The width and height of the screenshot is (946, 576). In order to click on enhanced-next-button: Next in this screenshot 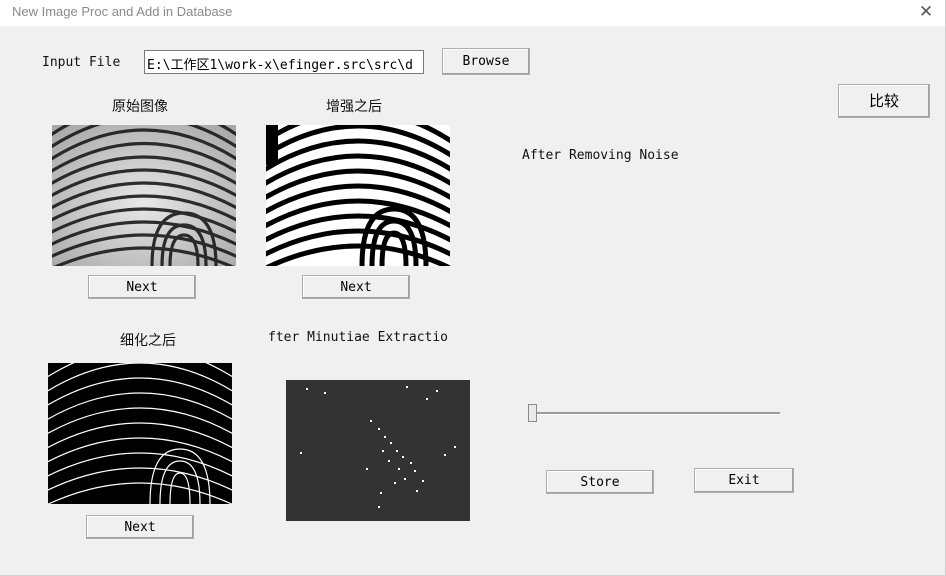, I will do `click(356, 287)`.